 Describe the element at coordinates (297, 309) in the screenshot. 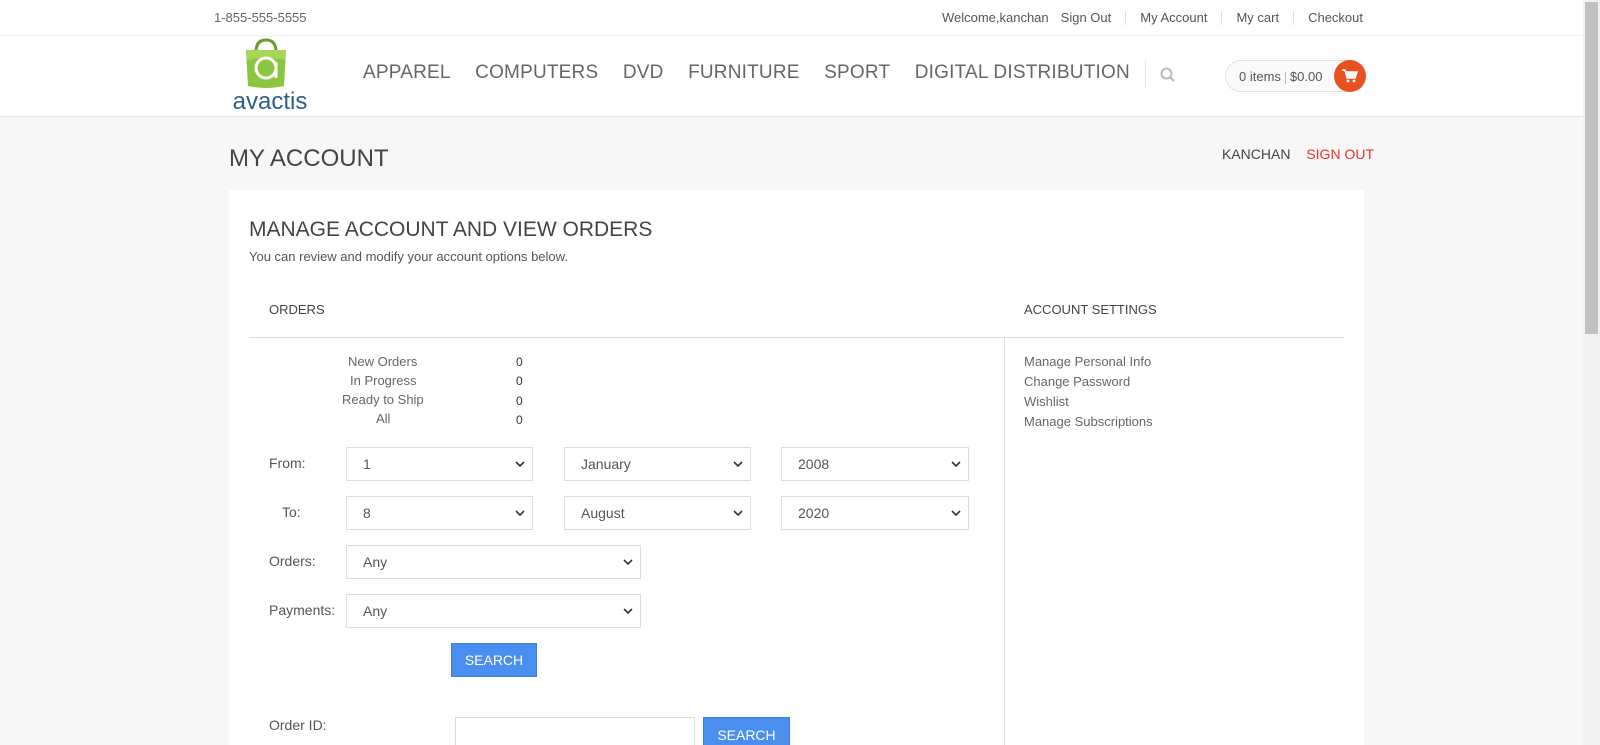

I see `orders-header: ORDERS` at that location.